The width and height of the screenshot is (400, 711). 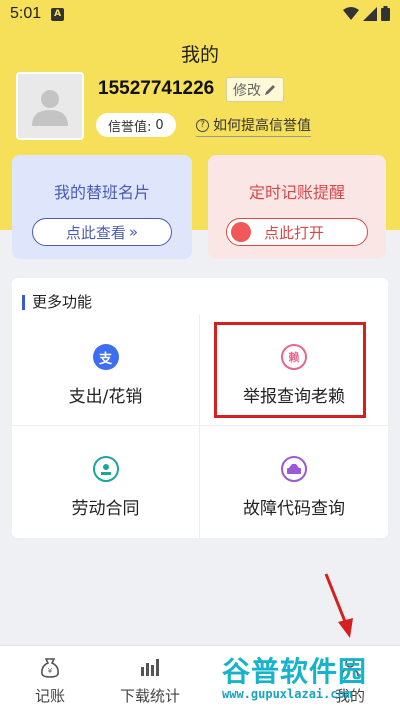 What do you see at coordinates (290, 370) in the screenshot?
I see `annotation-highlight-box` at bounding box center [290, 370].